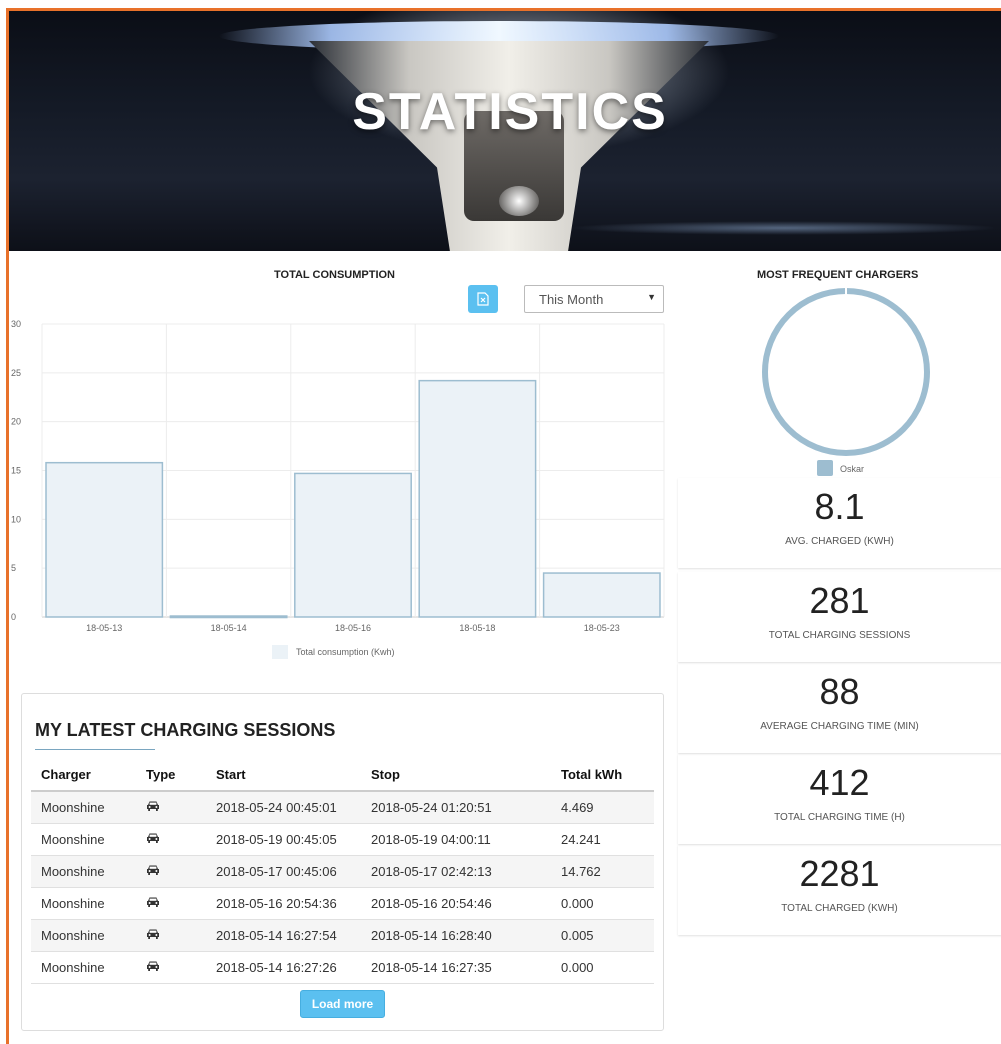 This screenshot has width=1001, height=1044. Describe the element at coordinates (852, 469) in the screenshot. I see `donut-legend-label: Oskar` at that location.